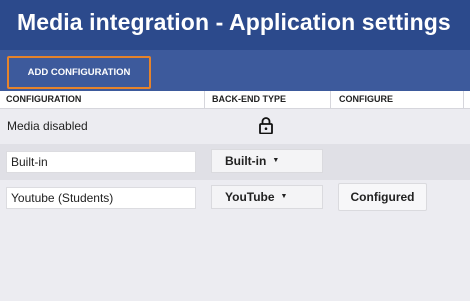  I want to click on column-header-configure: CONFIGURE, so click(366, 99).